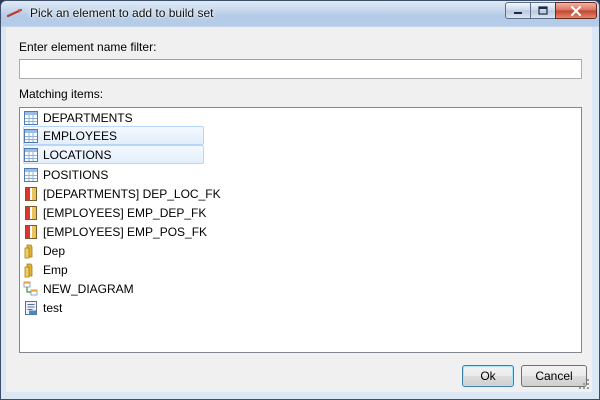  What do you see at coordinates (584, 384) in the screenshot?
I see `resize-grip-icon` at bounding box center [584, 384].